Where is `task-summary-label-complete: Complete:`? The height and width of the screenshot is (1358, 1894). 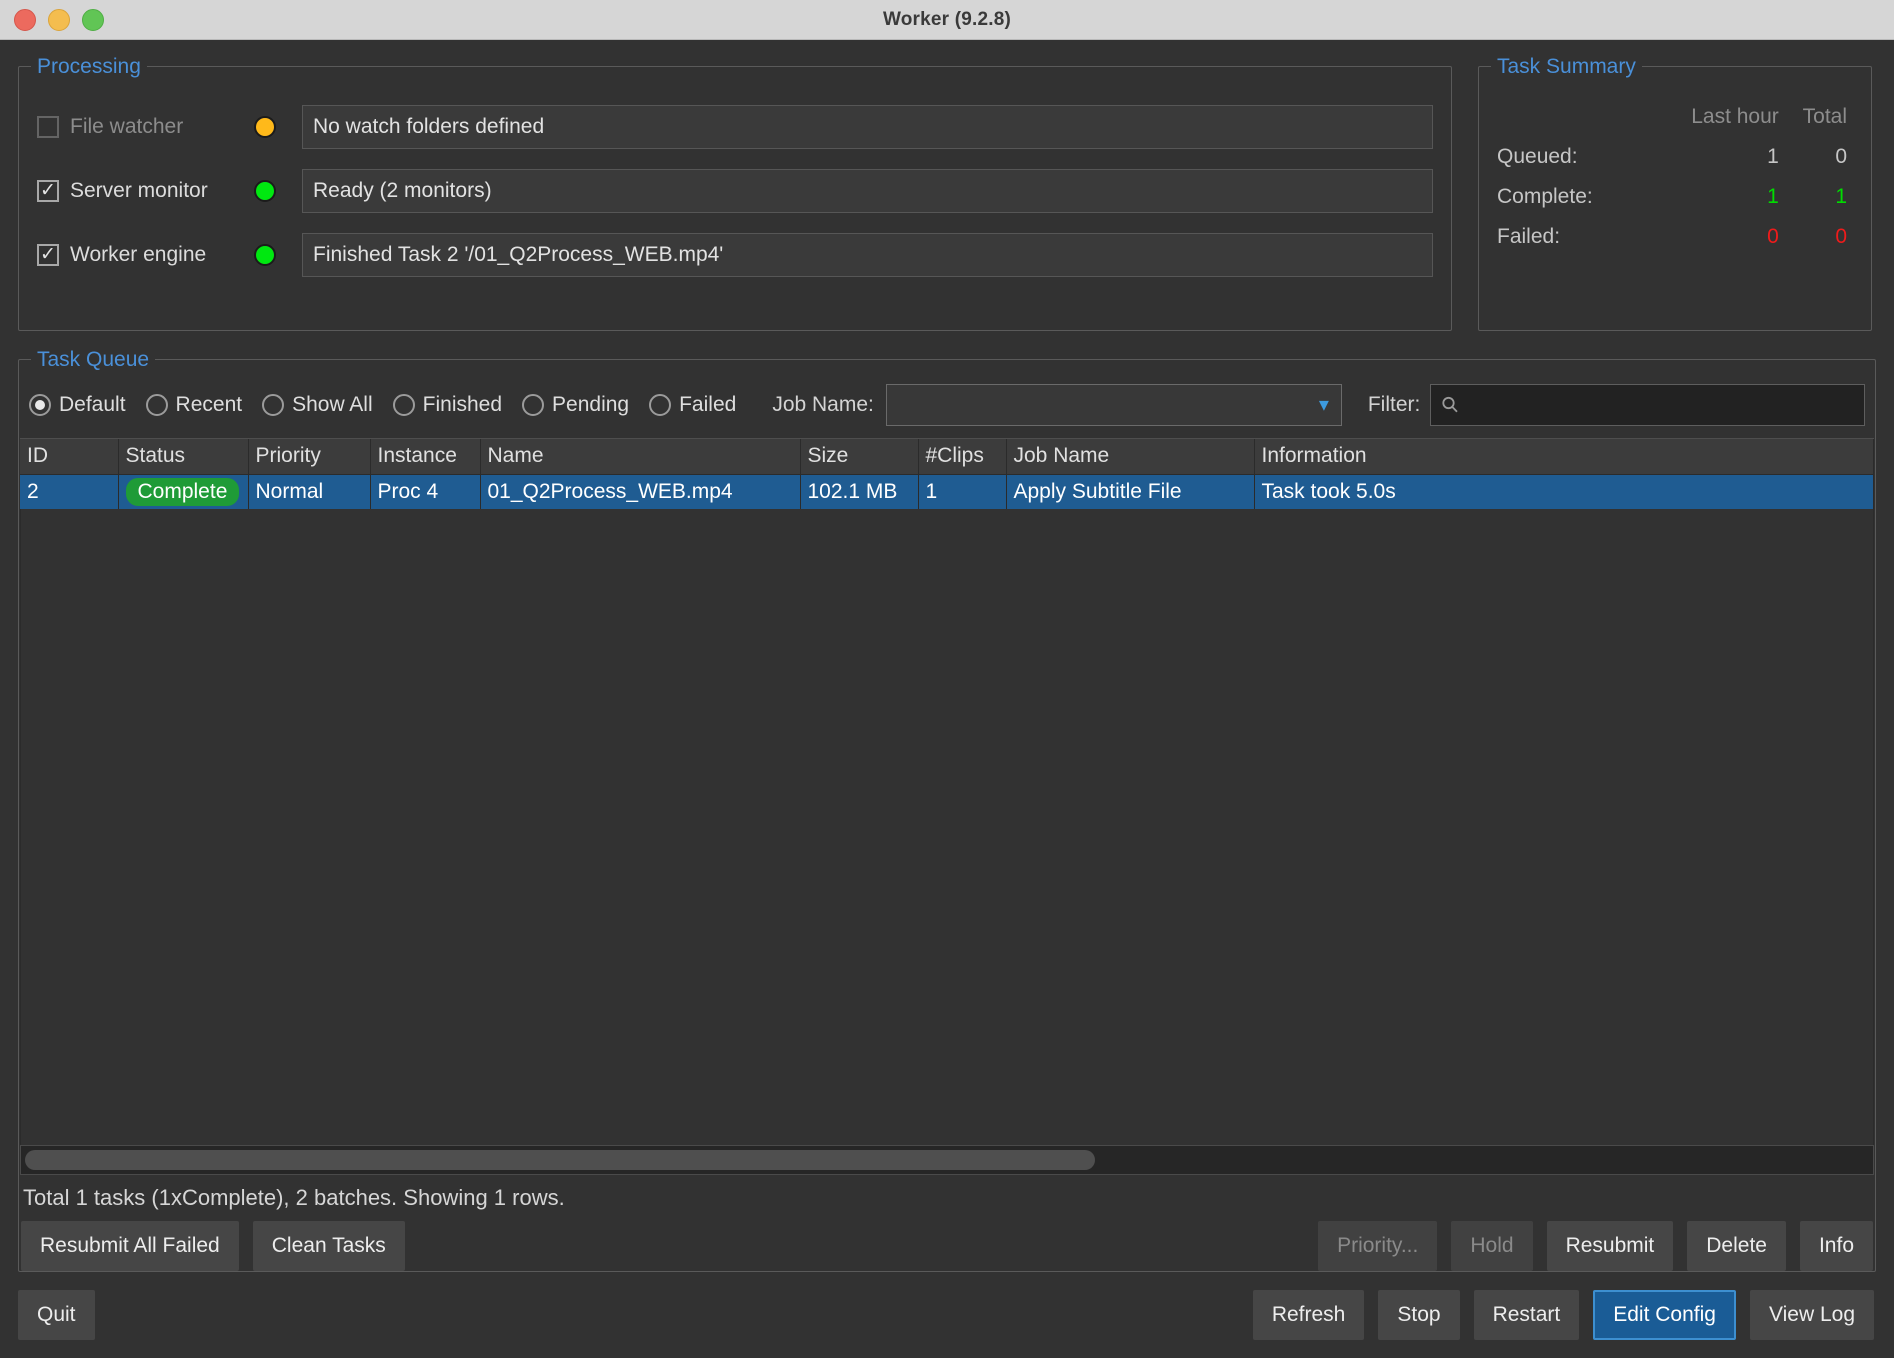
task-summary-label-complete: Complete: is located at coordinates (1545, 196).